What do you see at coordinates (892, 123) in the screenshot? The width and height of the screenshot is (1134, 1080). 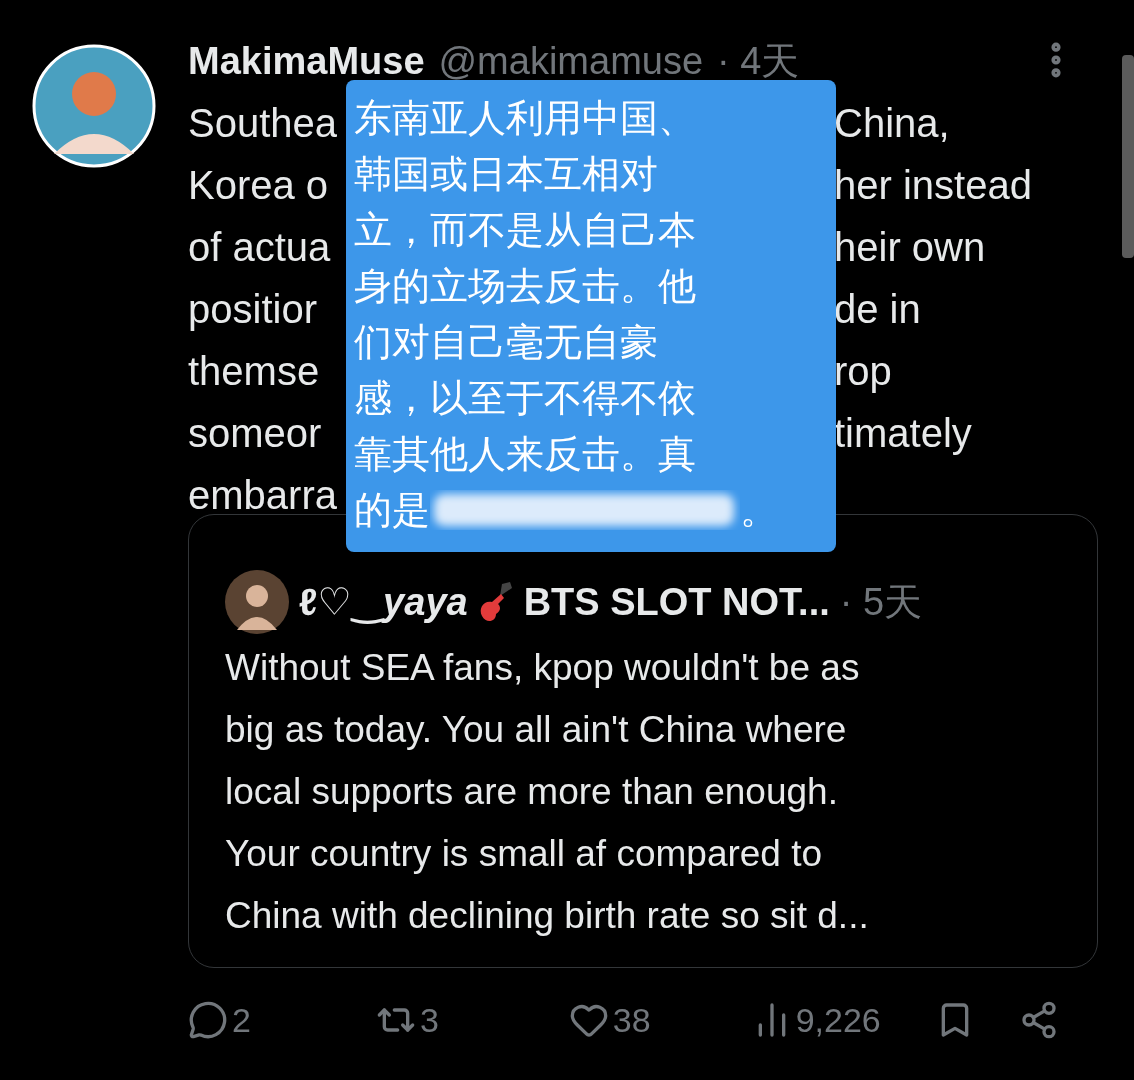 I see `tweet-text: China,` at bounding box center [892, 123].